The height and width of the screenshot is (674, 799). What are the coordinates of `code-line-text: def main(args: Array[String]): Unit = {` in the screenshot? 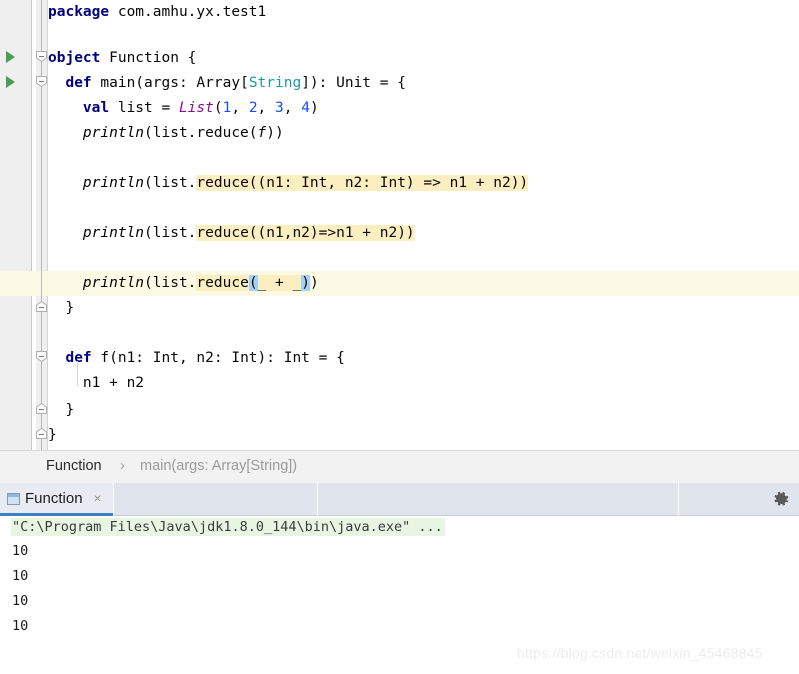 It's located at (227, 83).